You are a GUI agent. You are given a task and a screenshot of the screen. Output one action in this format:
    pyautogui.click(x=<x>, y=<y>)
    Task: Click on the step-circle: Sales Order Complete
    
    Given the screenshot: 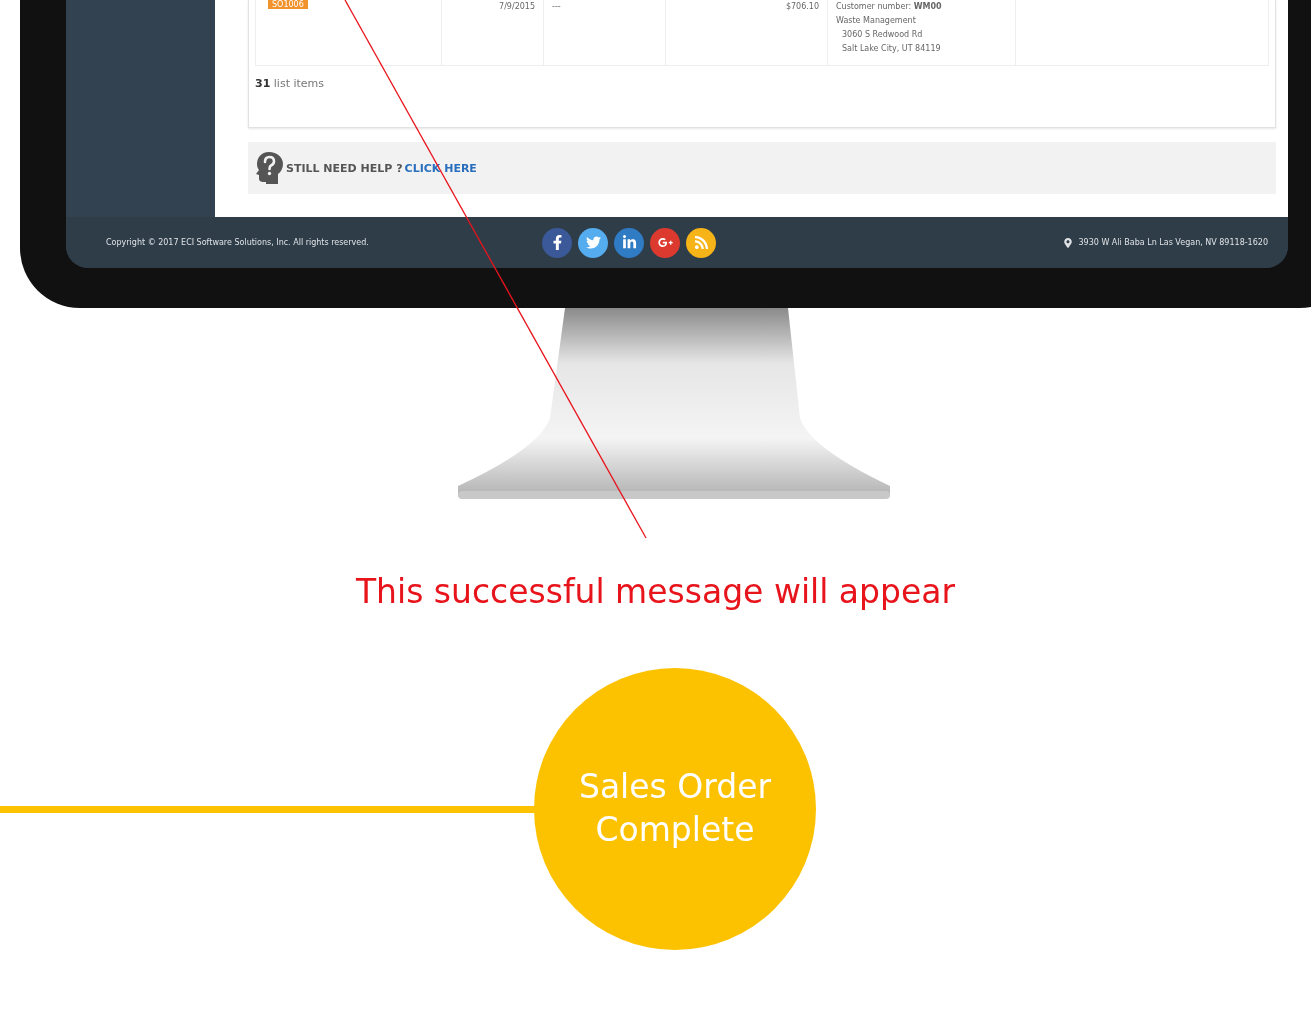 What is the action you would take?
    pyautogui.click(x=675, y=809)
    